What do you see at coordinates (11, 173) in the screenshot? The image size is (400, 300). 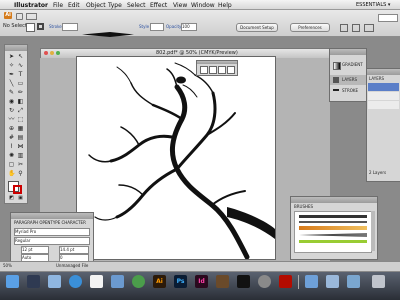 I see `hand-tool-icon: ✋` at bounding box center [11, 173].